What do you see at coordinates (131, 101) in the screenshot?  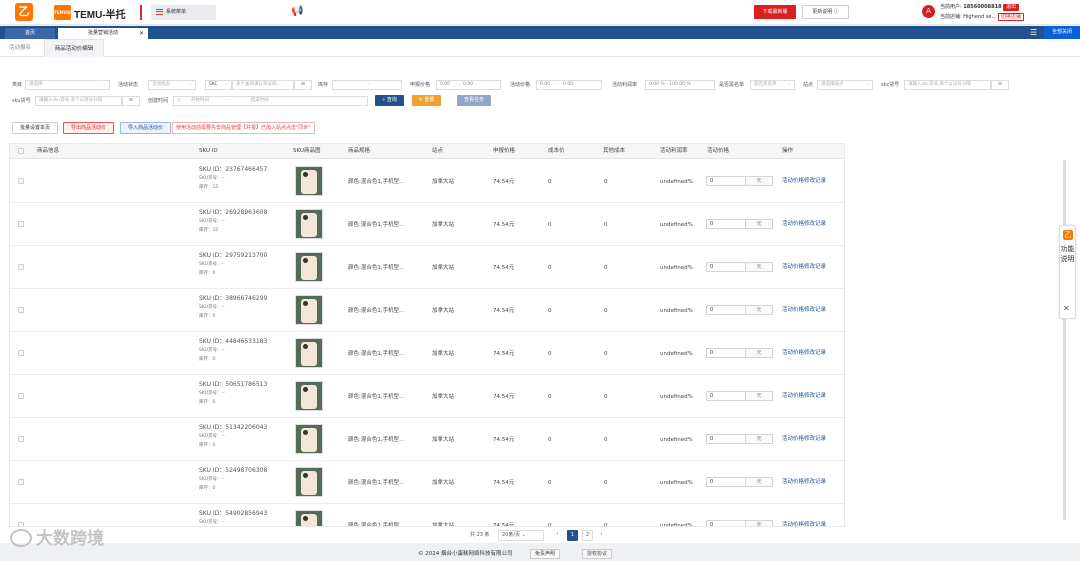 I see `sku-no-paste-button: ⊞` at bounding box center [131, 101].